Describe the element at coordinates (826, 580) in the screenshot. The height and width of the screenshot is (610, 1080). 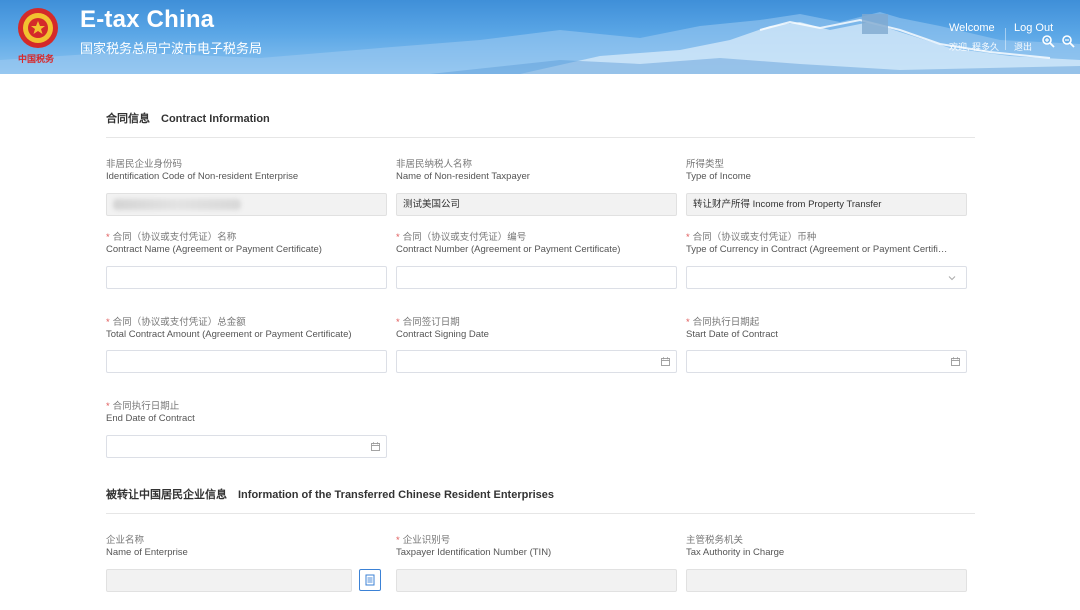
I see `tax-authority-field` at that location.